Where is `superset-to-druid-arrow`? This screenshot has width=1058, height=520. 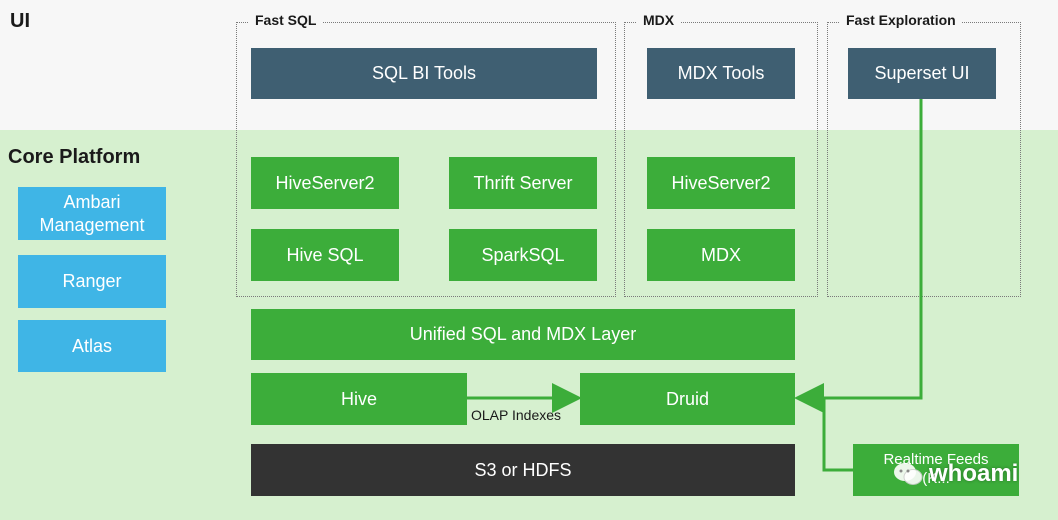 superset-to-druid-arrow is located at coordinates (858, 256).